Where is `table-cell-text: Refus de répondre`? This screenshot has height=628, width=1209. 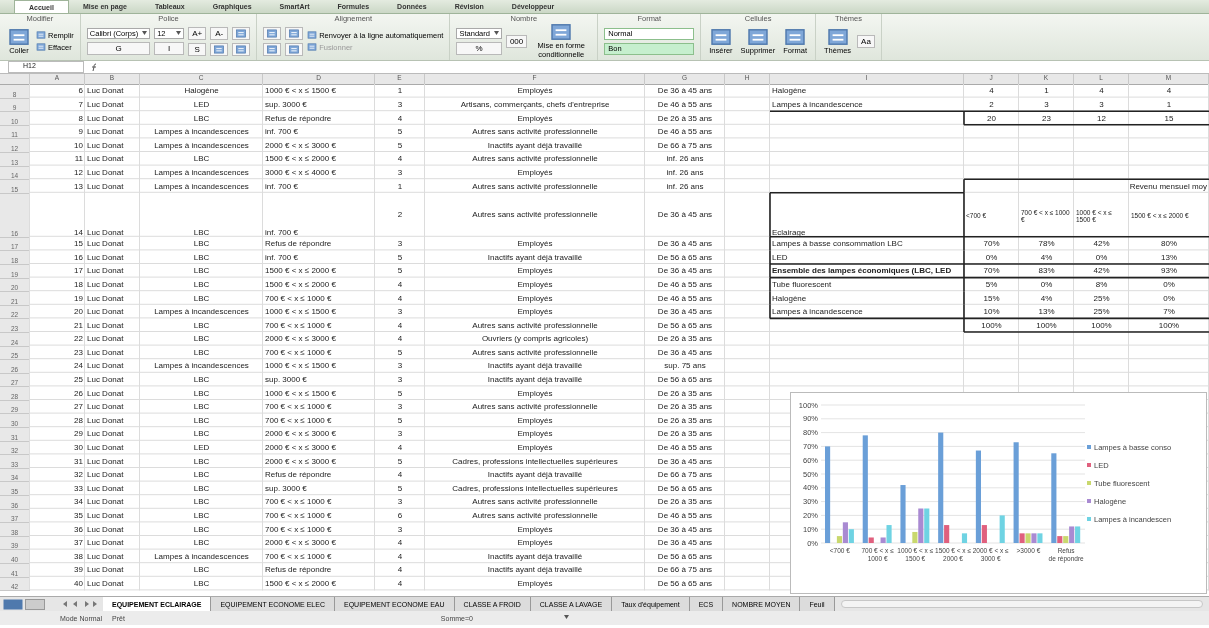
table-cell-text: Refus de répondre is located at coordinates (298, 570).